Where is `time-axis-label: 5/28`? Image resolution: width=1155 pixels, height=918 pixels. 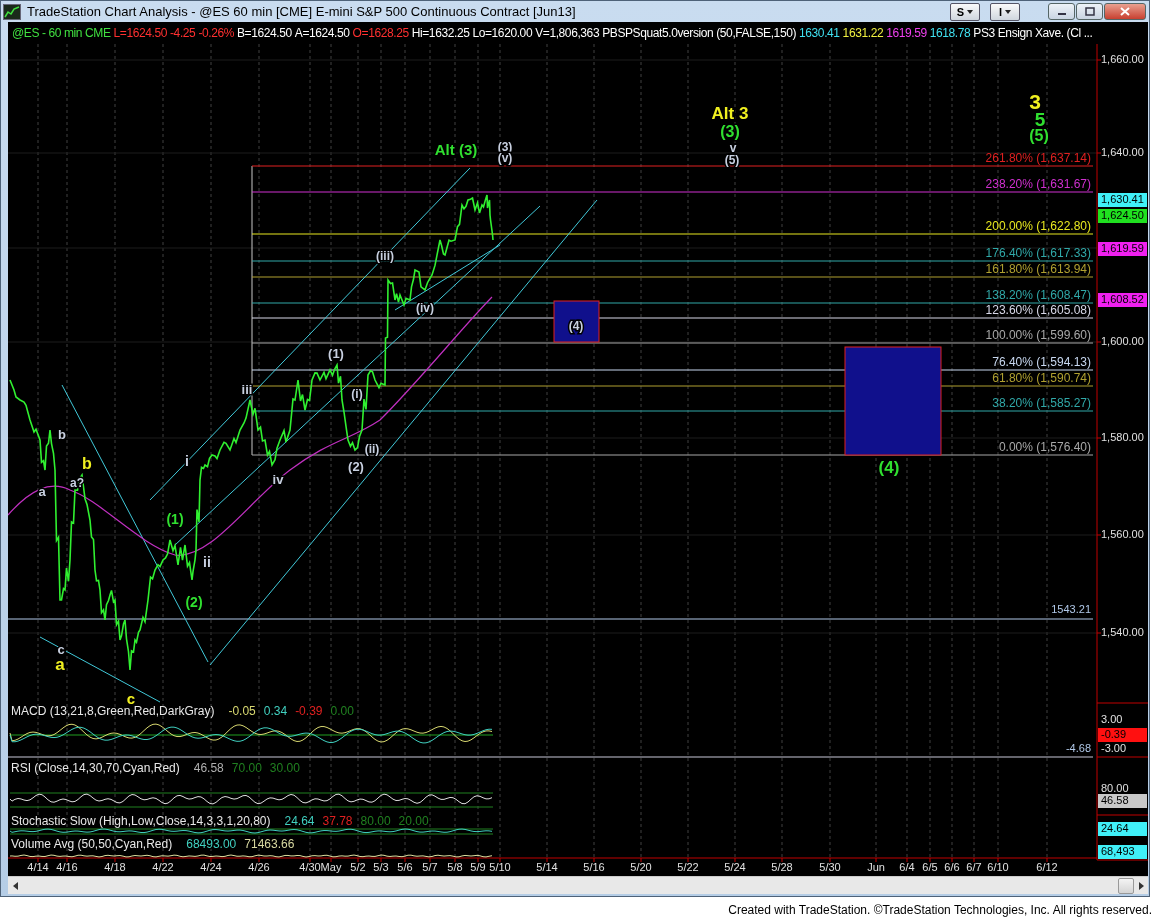 time-axis-label: 5/28 is located at coordinates (782, 866).